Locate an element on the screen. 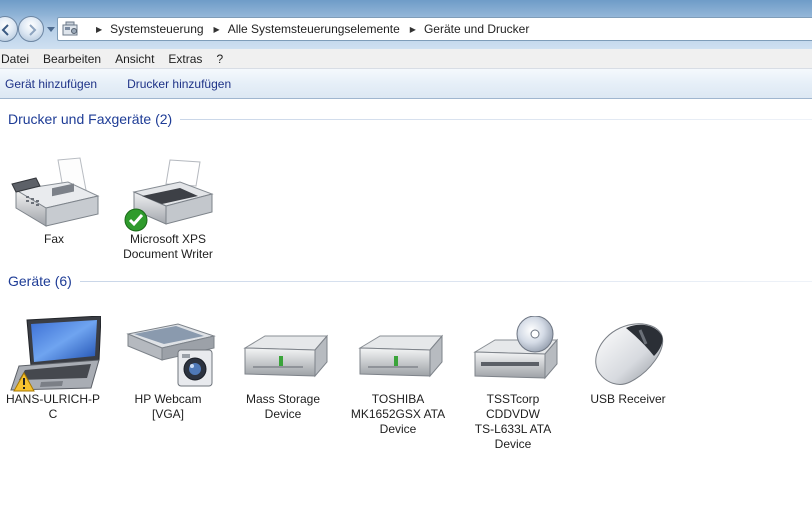  warning-icon is located at coordinates (24, 382).